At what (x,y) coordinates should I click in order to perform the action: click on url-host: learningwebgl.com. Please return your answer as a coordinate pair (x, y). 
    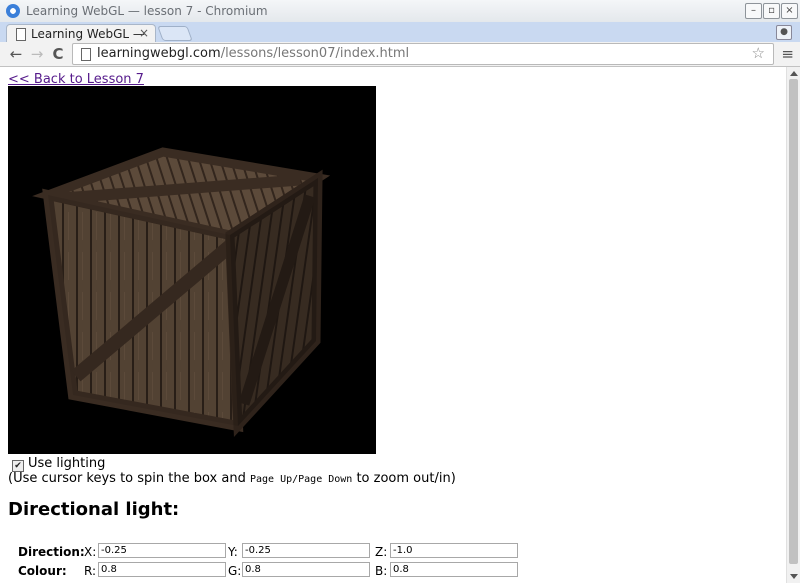
    Looking at the image, I should click on (159, 53).